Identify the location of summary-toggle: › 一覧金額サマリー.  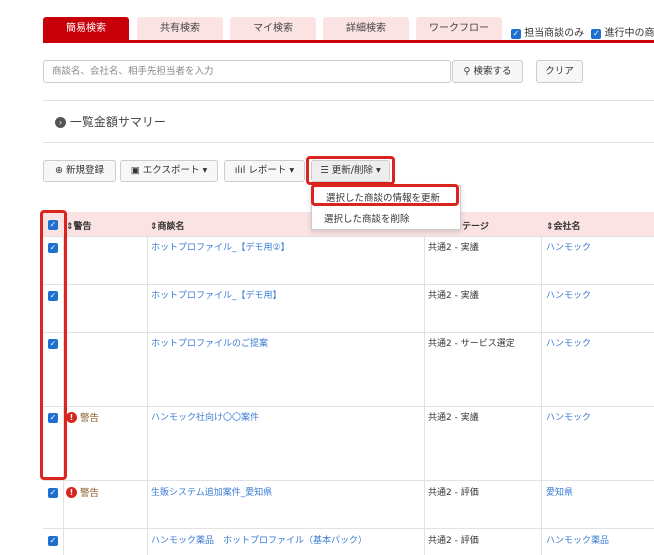
(110, 121).